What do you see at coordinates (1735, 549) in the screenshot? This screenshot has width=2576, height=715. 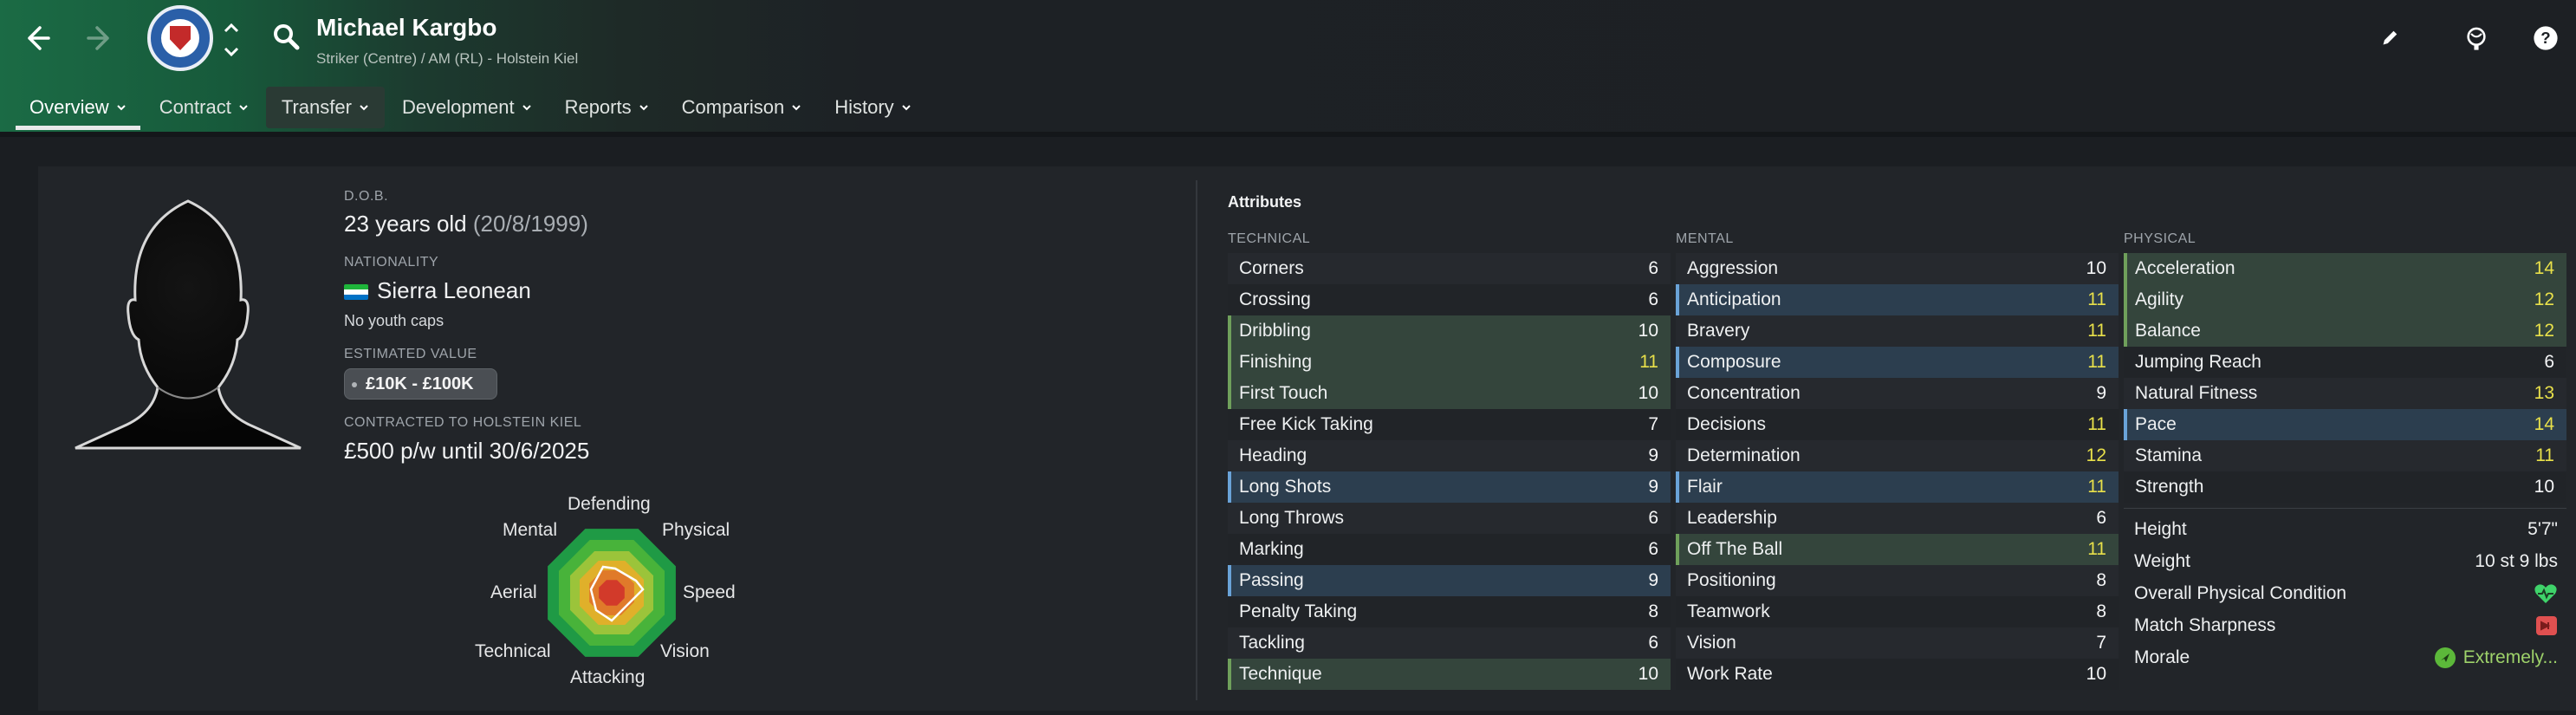 I see `attribute-name: Off The Ball` at bounding box center [1735, 549].